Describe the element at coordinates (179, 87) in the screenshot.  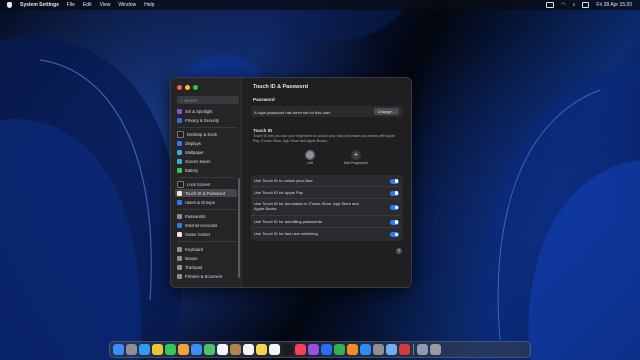
I see `close-button` at that location.